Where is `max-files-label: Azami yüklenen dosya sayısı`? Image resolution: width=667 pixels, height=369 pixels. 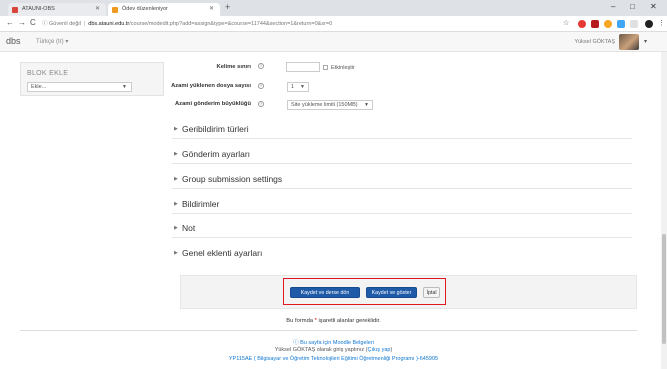
max-files-label: Azami yüklenen dosya sayısı is located at coordinates (211, 86).